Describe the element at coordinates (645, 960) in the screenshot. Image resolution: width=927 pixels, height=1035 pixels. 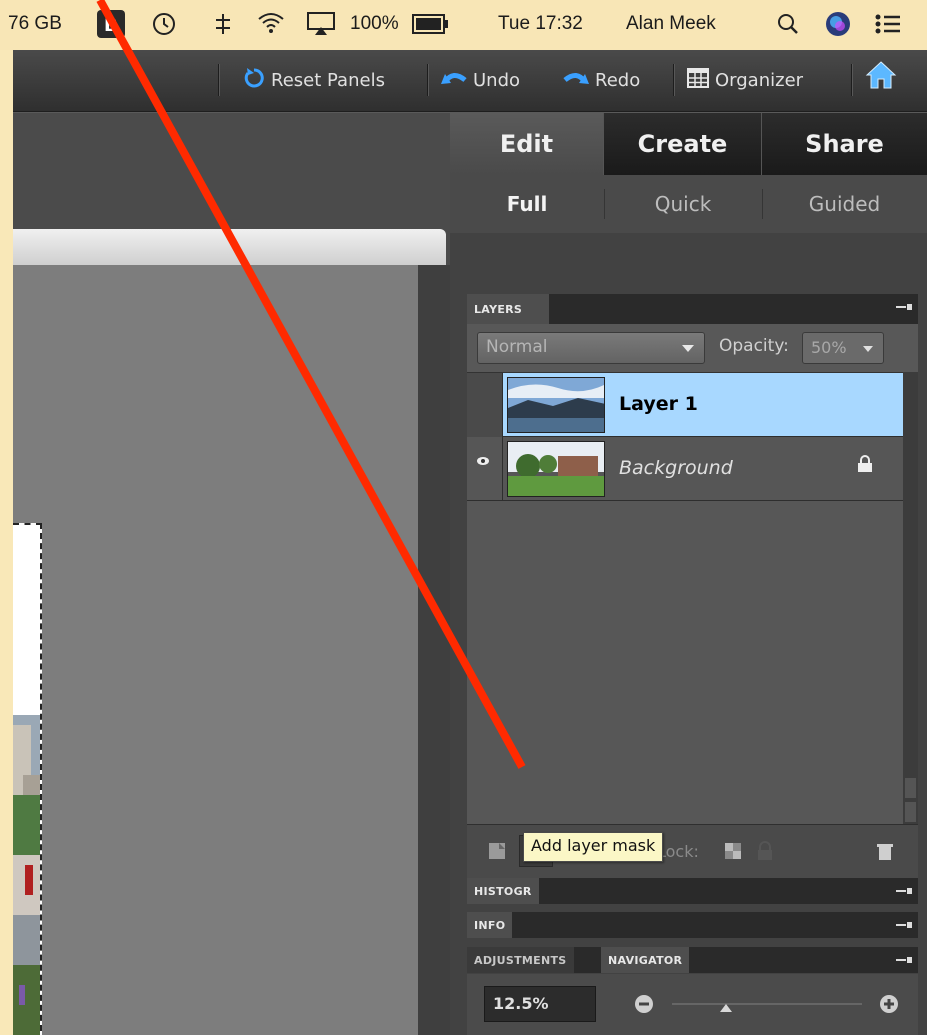
I see `navigator-panel-tab: NAVIGATOR` at that location.